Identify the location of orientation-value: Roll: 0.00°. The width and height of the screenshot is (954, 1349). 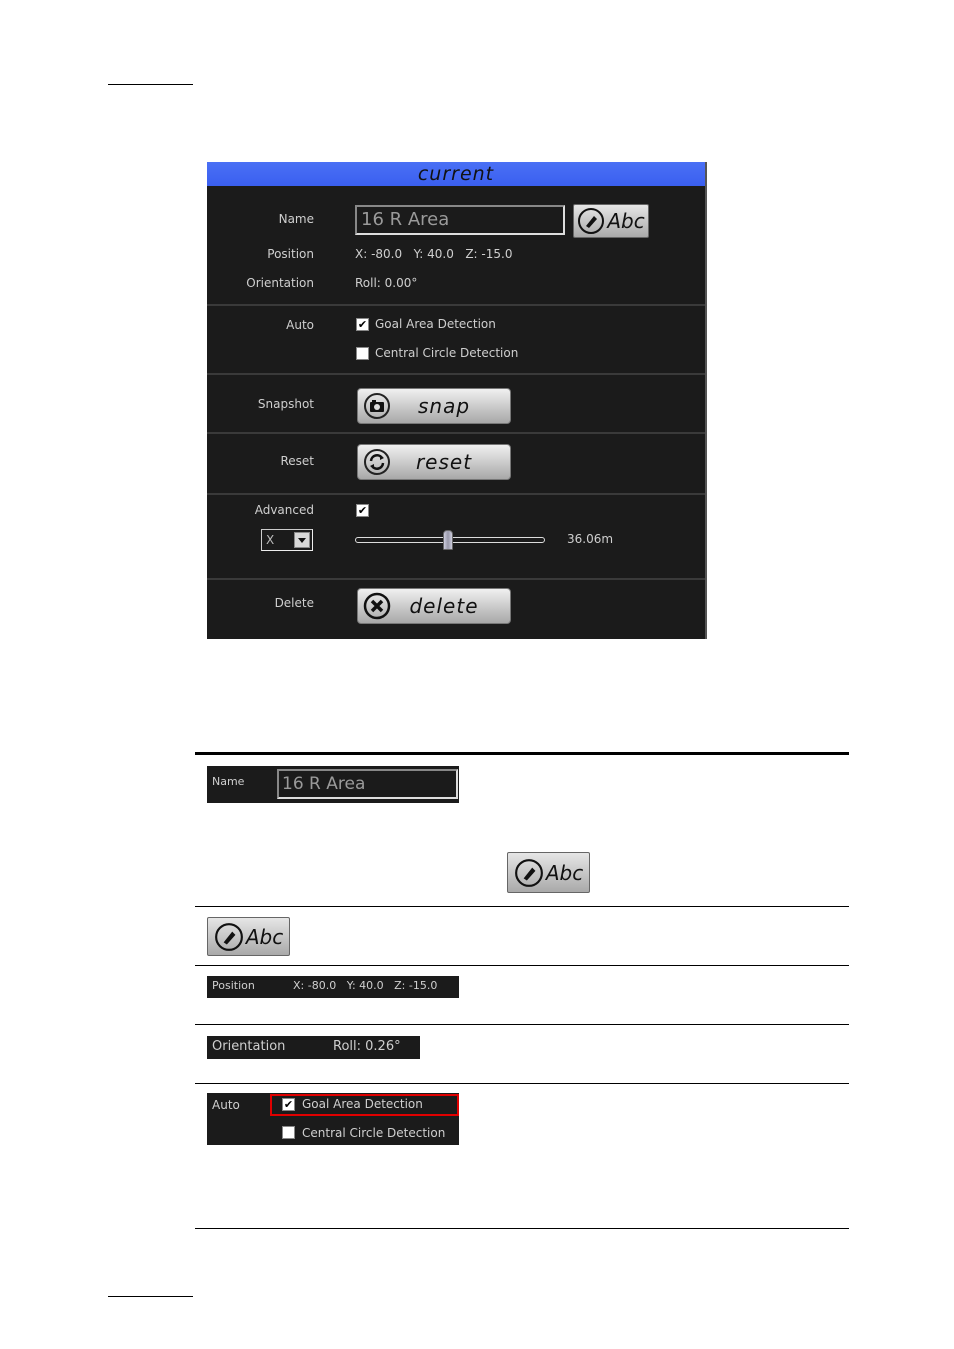
(386, 283).